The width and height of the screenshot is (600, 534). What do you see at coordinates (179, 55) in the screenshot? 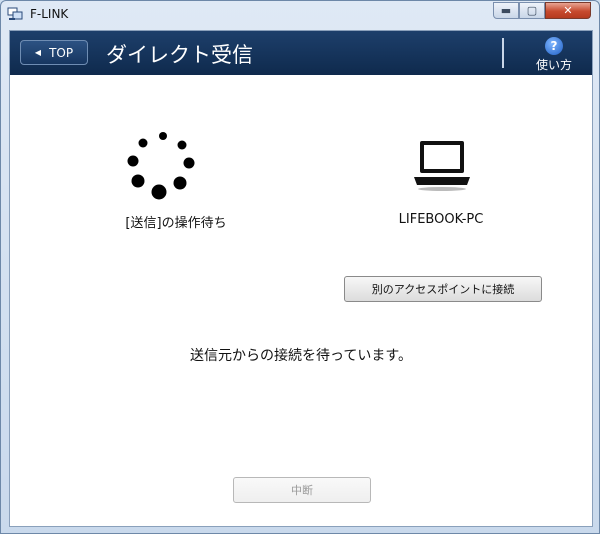
I see `page-title: ダイレクト受信` at bounding box center [179, 55].